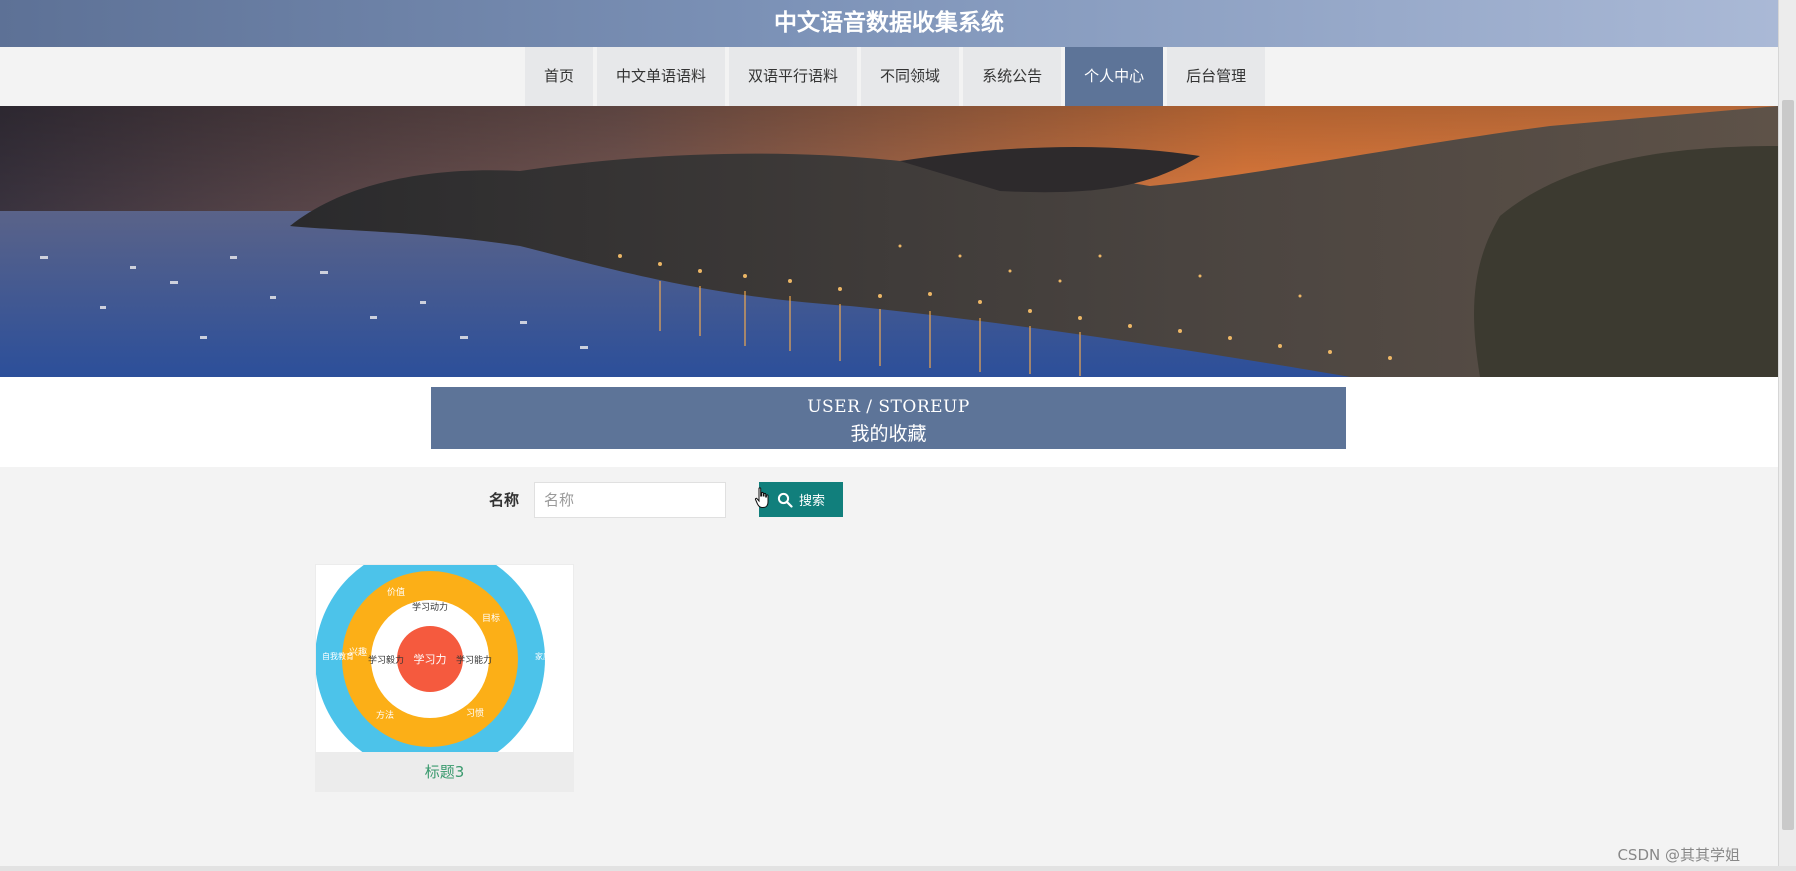 Image resolution: width=1796 pixels, height=871 pixels. Describe the element at coordinates (430, 607) in the screenshot. I see `diagram-inner-label-1: 学习动力` at that location.